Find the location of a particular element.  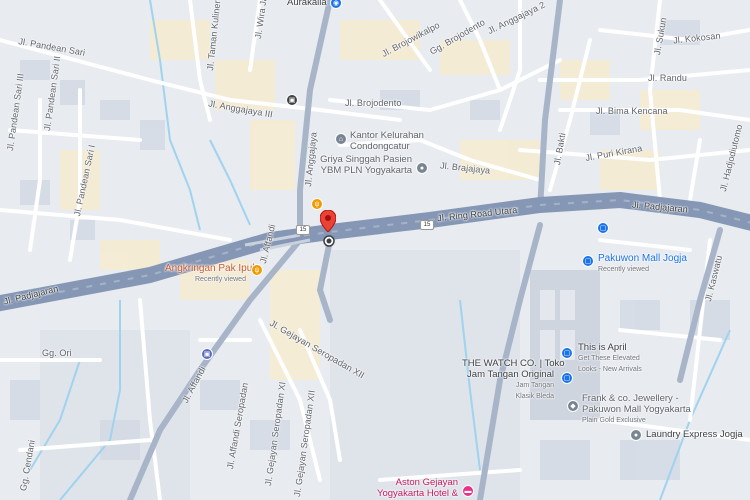

building-icon: ● is located at coordinates (422, 168).